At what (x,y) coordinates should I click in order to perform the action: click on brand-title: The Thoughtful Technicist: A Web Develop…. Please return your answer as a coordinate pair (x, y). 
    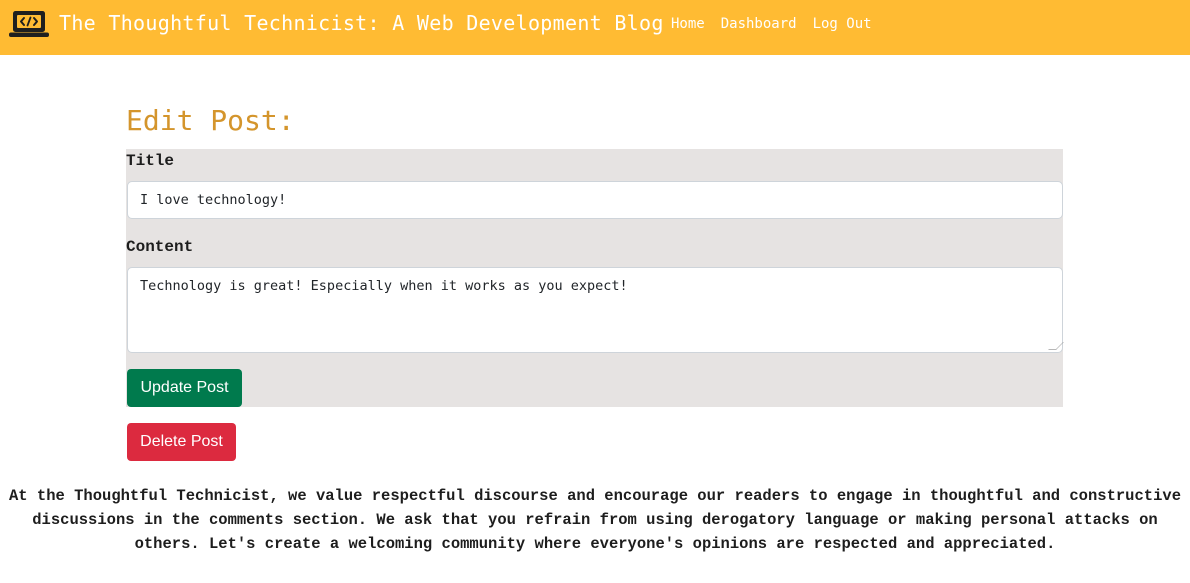
    Looking at the image, I should click on (361, 23).